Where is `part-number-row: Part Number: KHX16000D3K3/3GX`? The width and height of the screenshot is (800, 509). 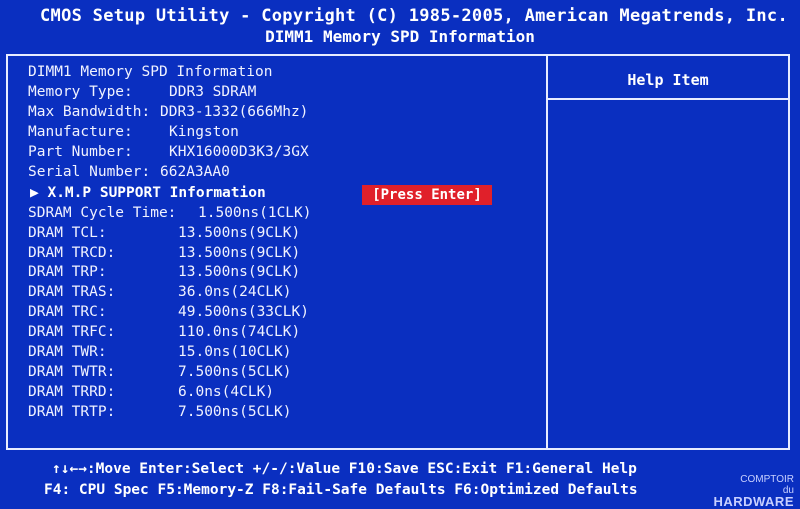
part-number-row: Part Number: KHX16000D3K3/3GX is located at coordinates (168, 152).